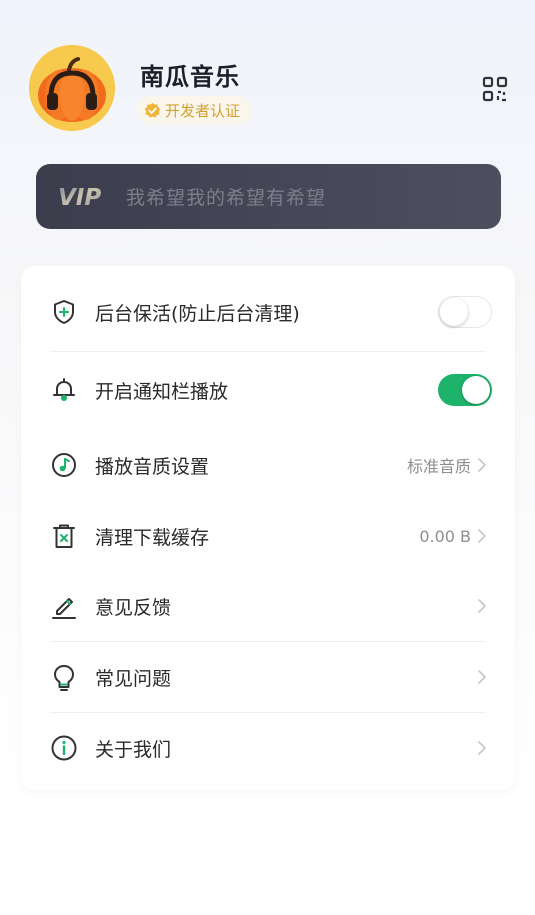  What do you see at coordinates (226, 198) in the screenshot?
I see `vip-slogan: 我希望我的希望有希望` at bounding box center [226, 198].